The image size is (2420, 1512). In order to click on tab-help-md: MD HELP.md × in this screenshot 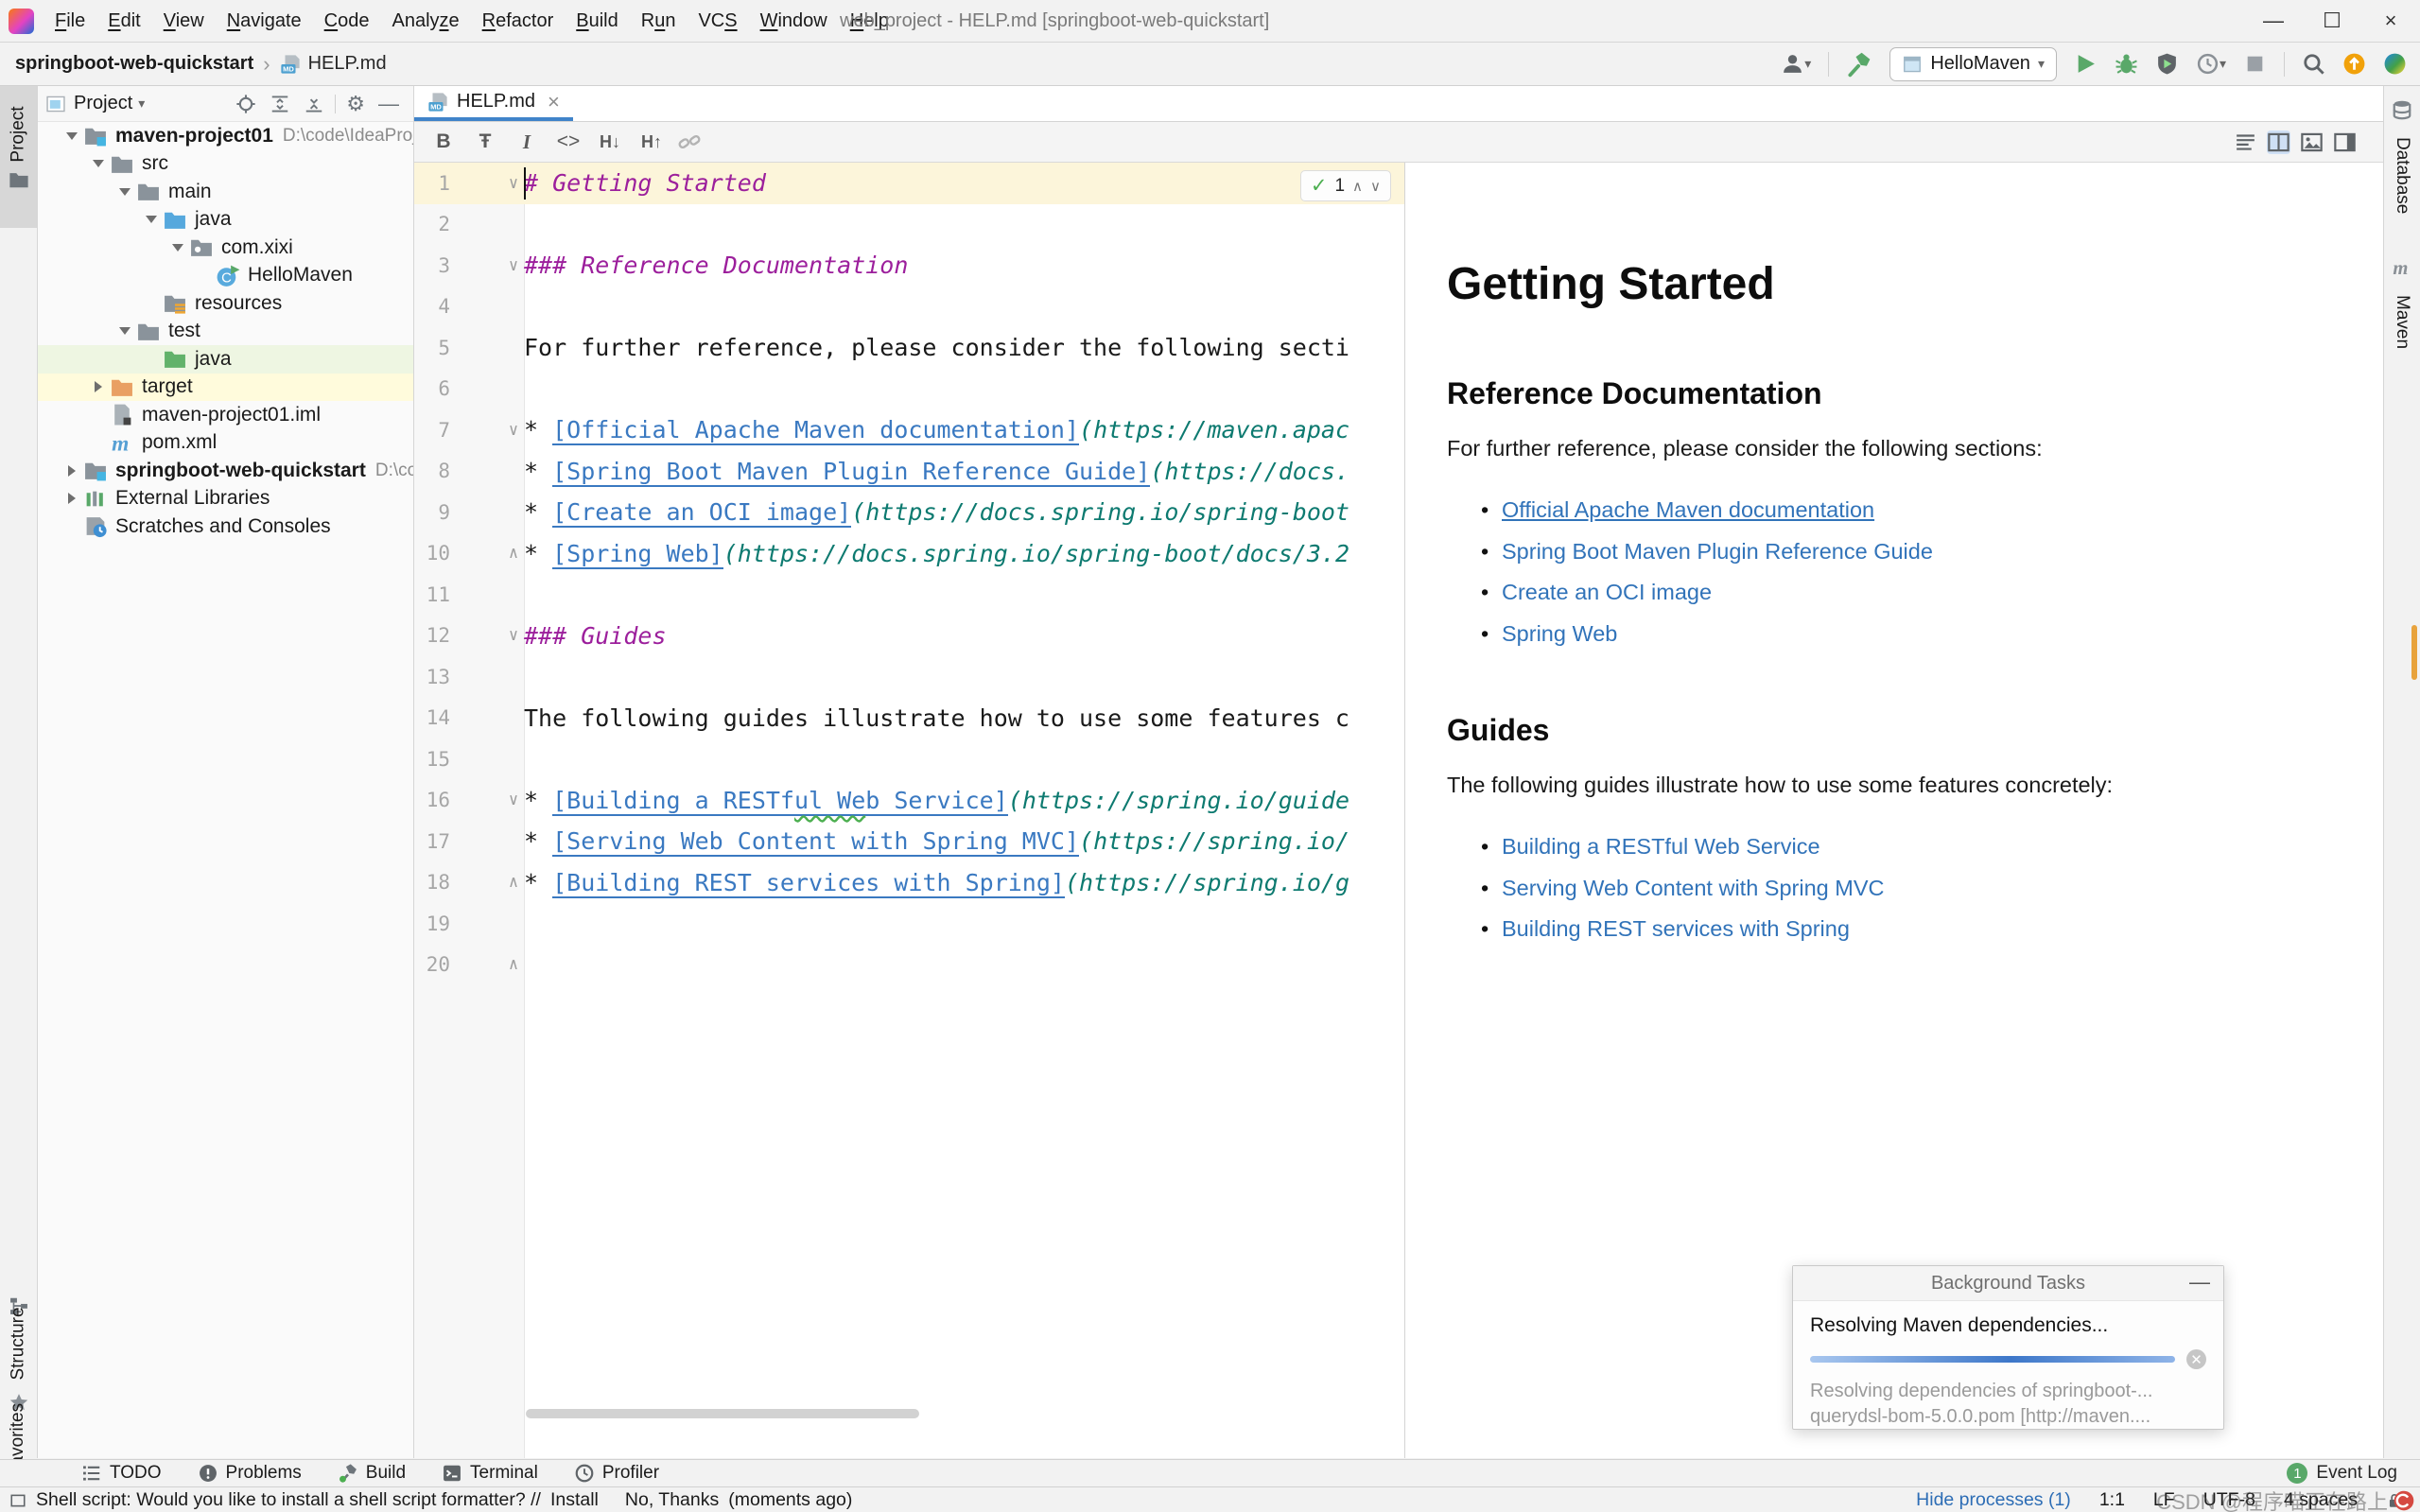, I will do `click(493, 103)`.